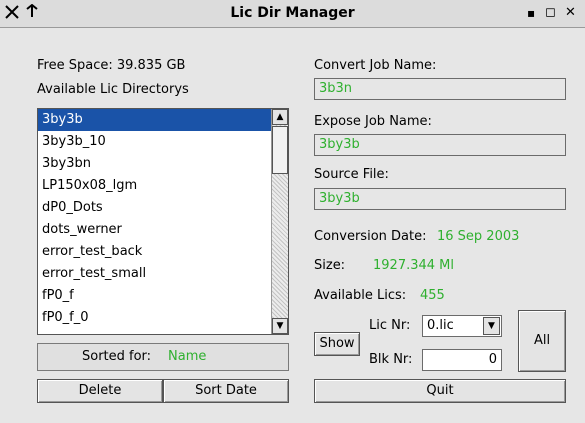 The height and width of the screenshot is (423, 585). I want to click on scroll-up-icon: ▲, so click(280, 117).